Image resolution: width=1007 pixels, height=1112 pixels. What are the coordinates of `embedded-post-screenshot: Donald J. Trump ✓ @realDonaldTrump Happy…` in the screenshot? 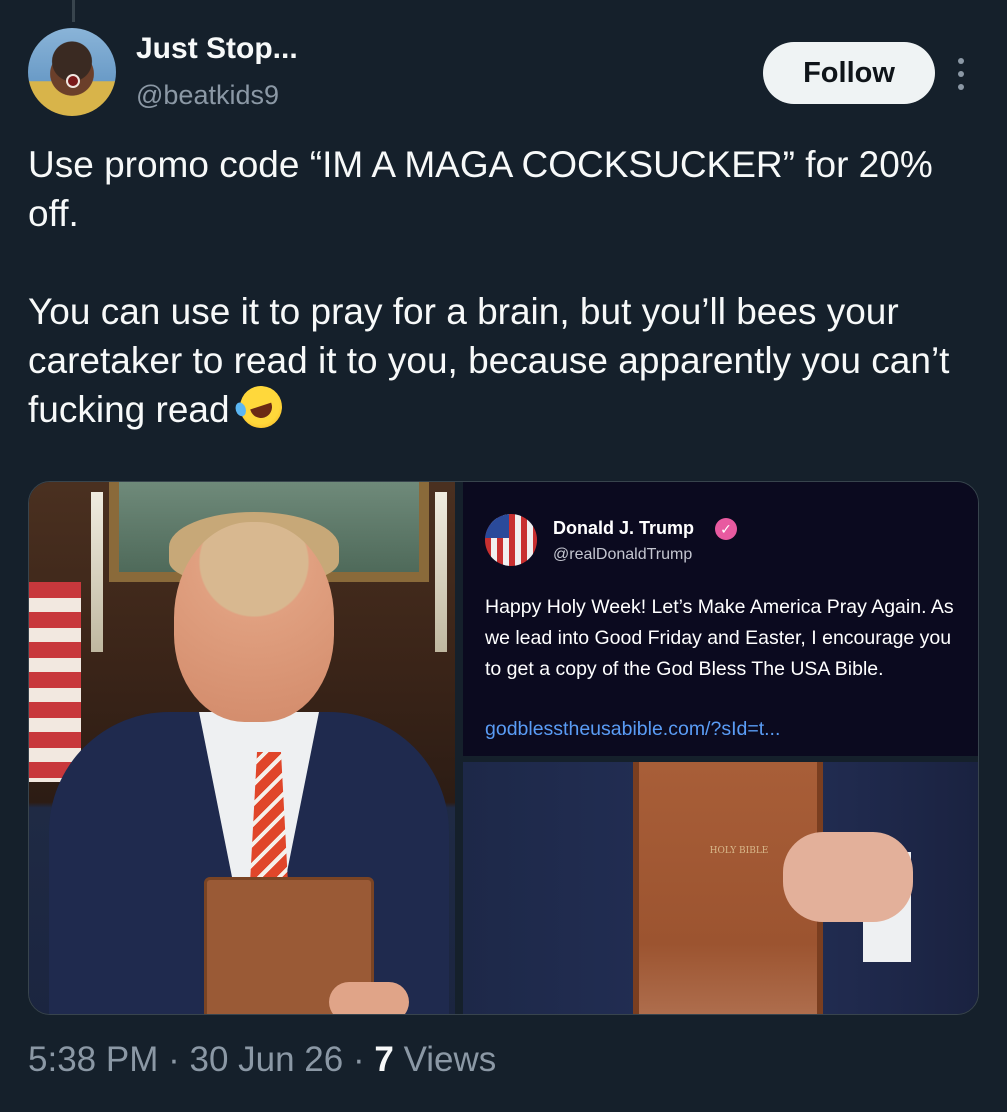 It's located at (720, 619).